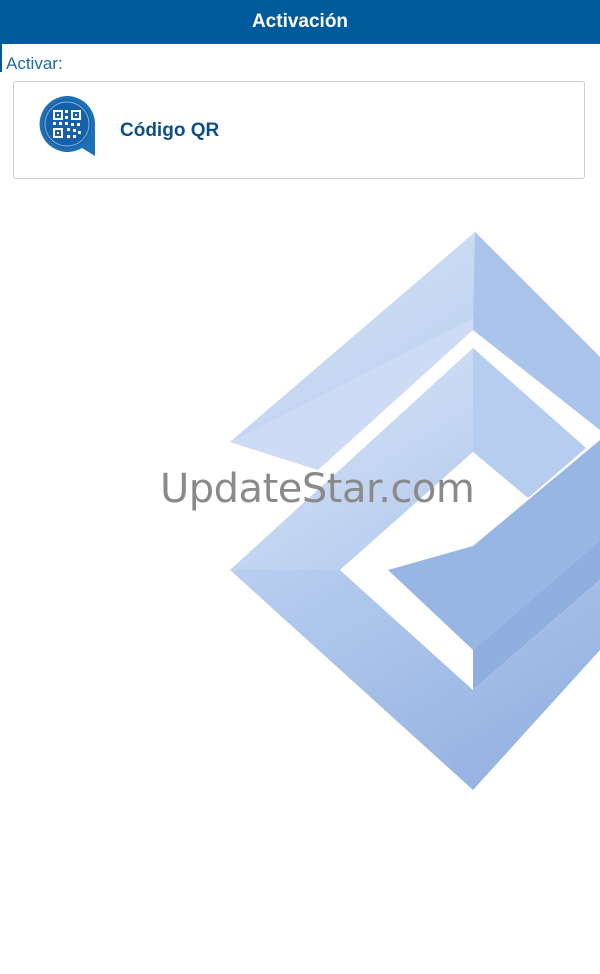 The width and height of the screenshot is (600, 974). Describe the element at coordinates (299, 130) in the screenshot. I see `qr-code-option-button: Código QR` at that location.